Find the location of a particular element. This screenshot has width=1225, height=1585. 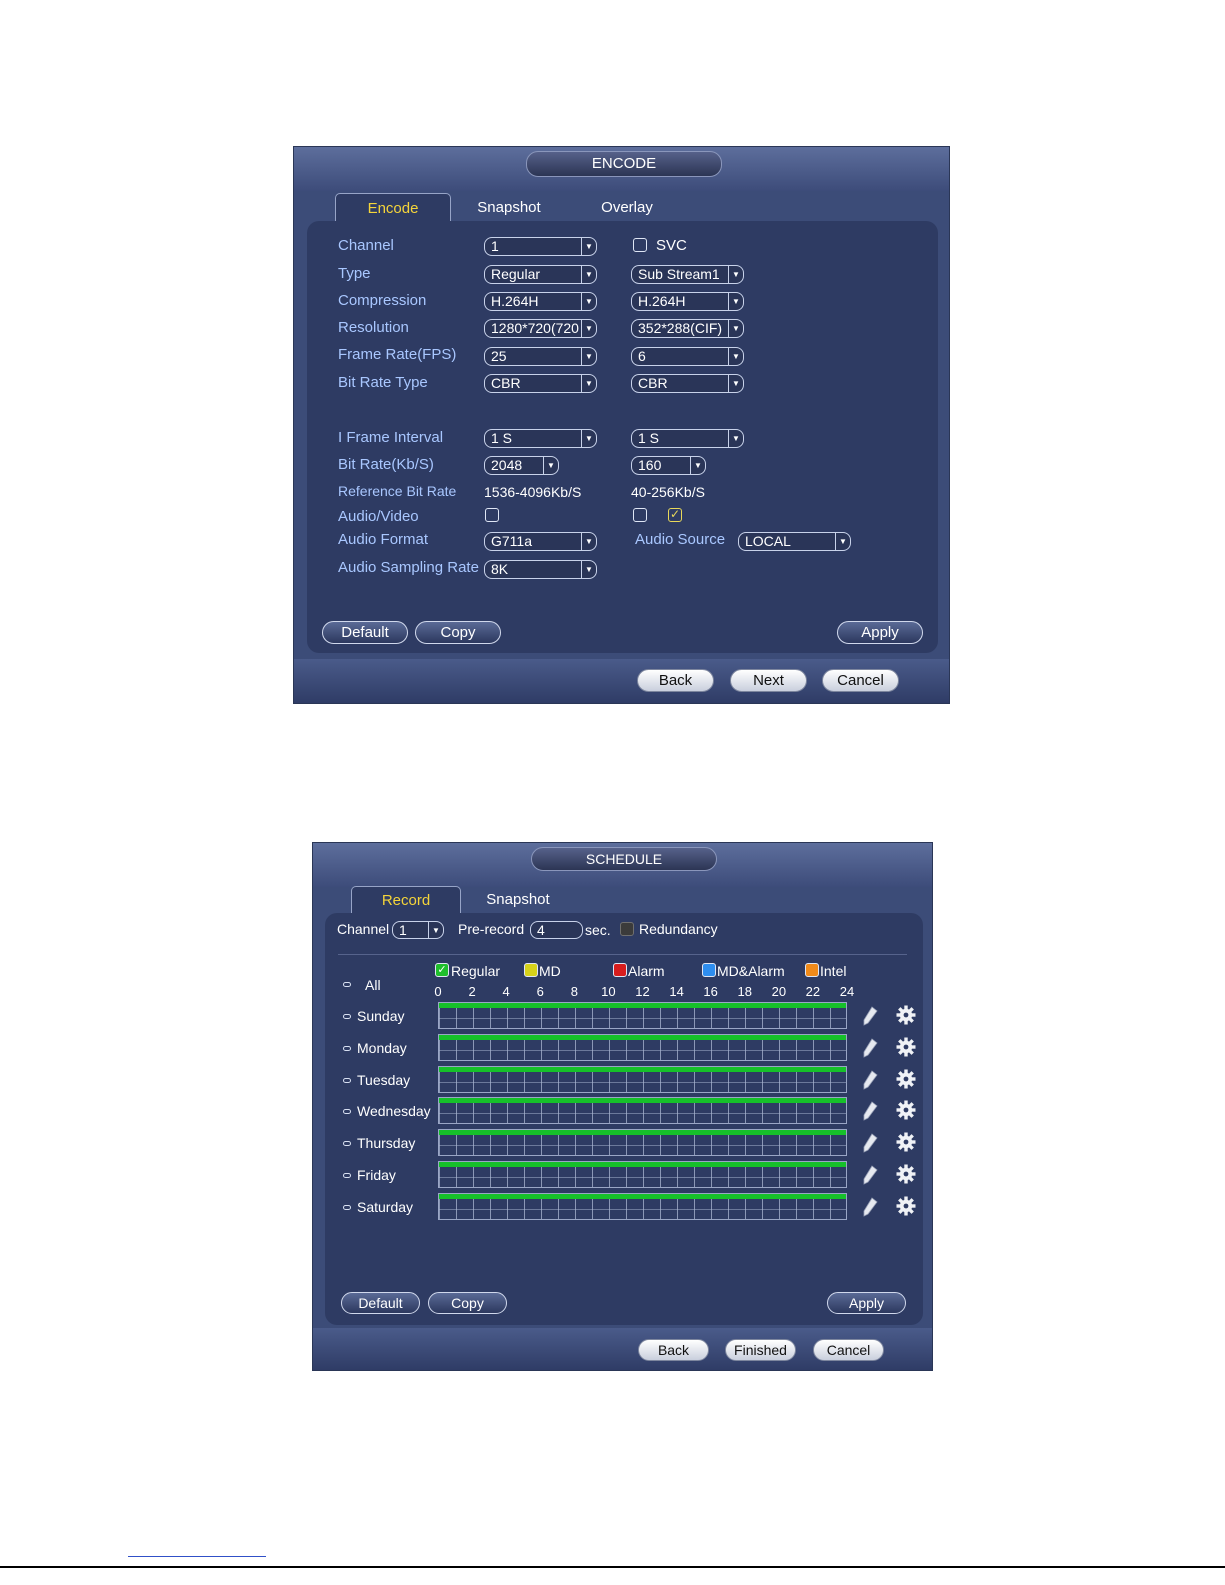

day-label: Sunday is located at coordinates (381, 1016).